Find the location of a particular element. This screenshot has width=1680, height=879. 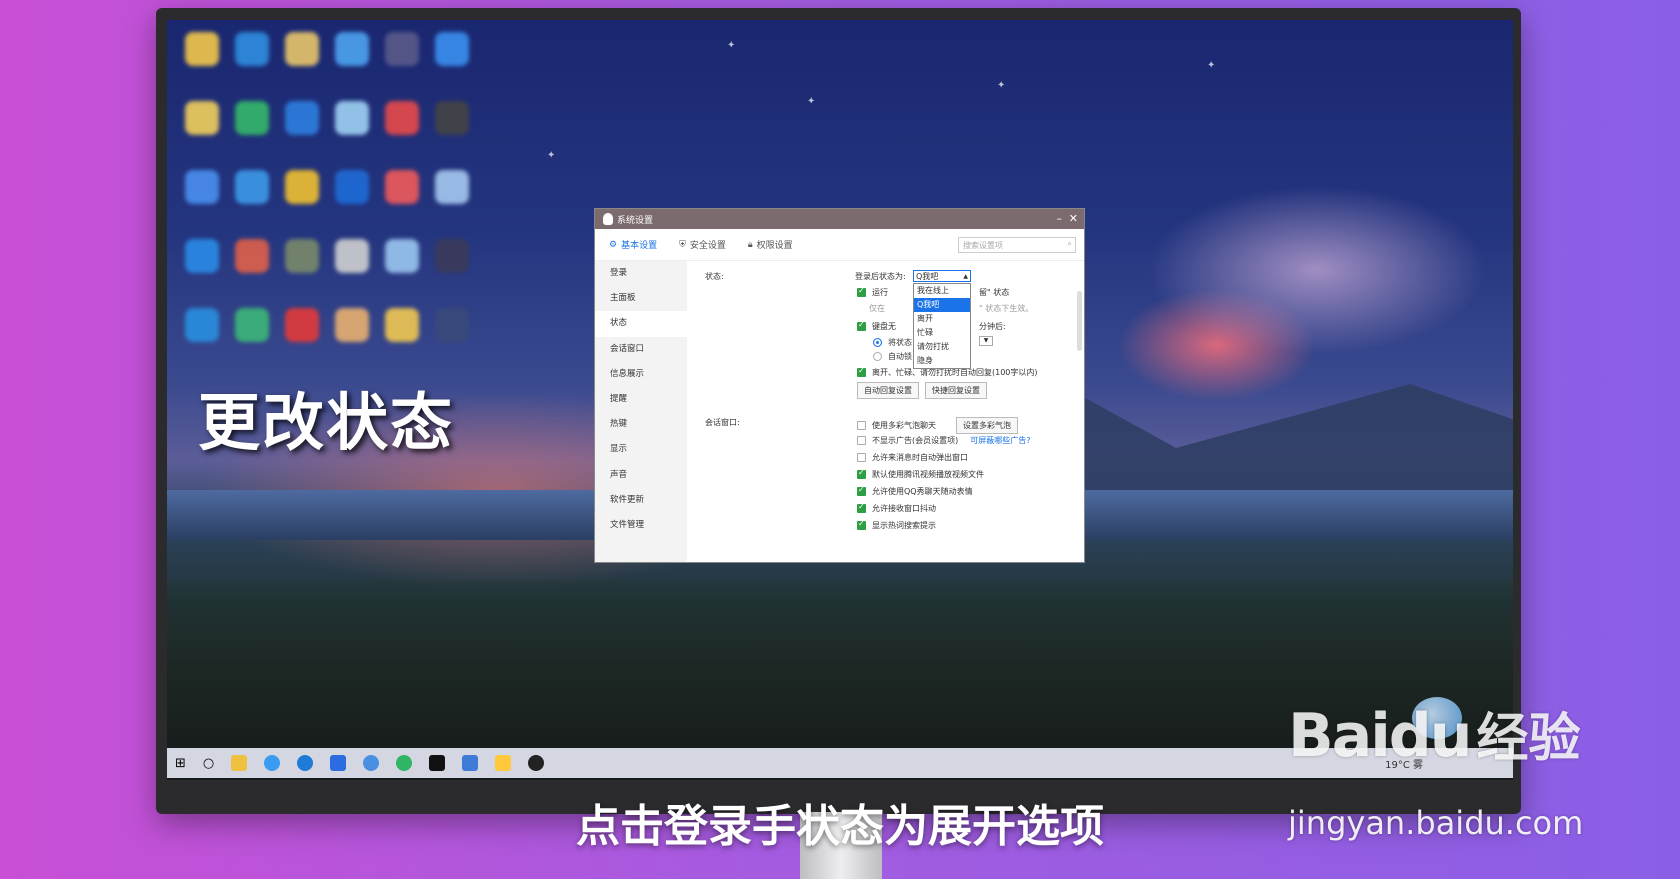

keyboard-idle-text: 键盘无 is located at coordinates (884, 326).